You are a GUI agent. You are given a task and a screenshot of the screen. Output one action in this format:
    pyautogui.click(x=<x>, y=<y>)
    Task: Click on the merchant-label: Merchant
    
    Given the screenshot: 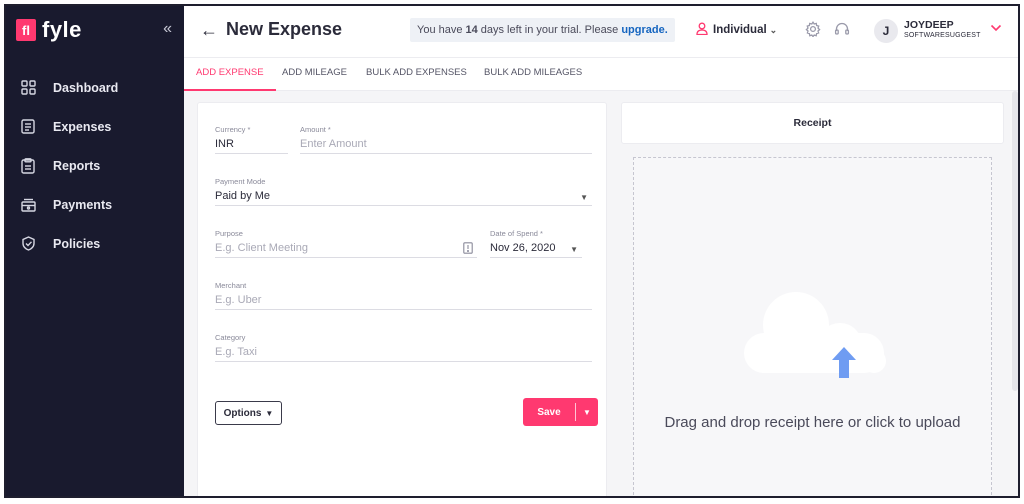 What is the action you would take?
    pyautogui.click(x=231, y=285)
    